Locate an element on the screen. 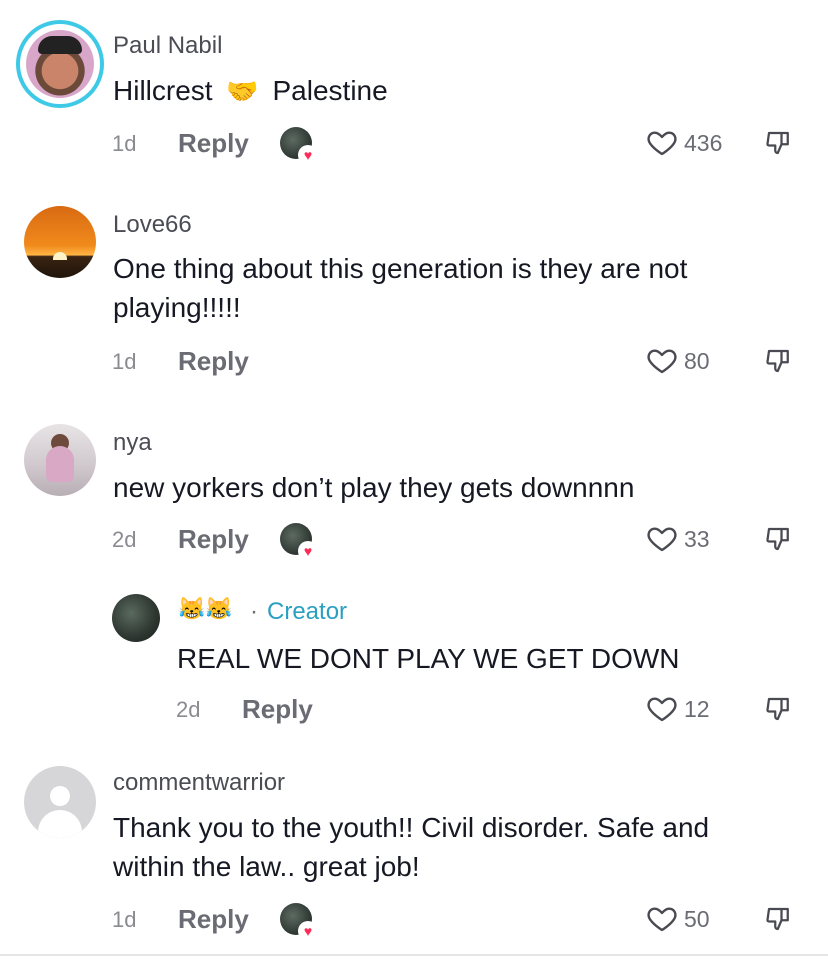 Image resolution: width=828 pixels, height=960 pixels. like-count: 33 is located at coordinates (697, 539).